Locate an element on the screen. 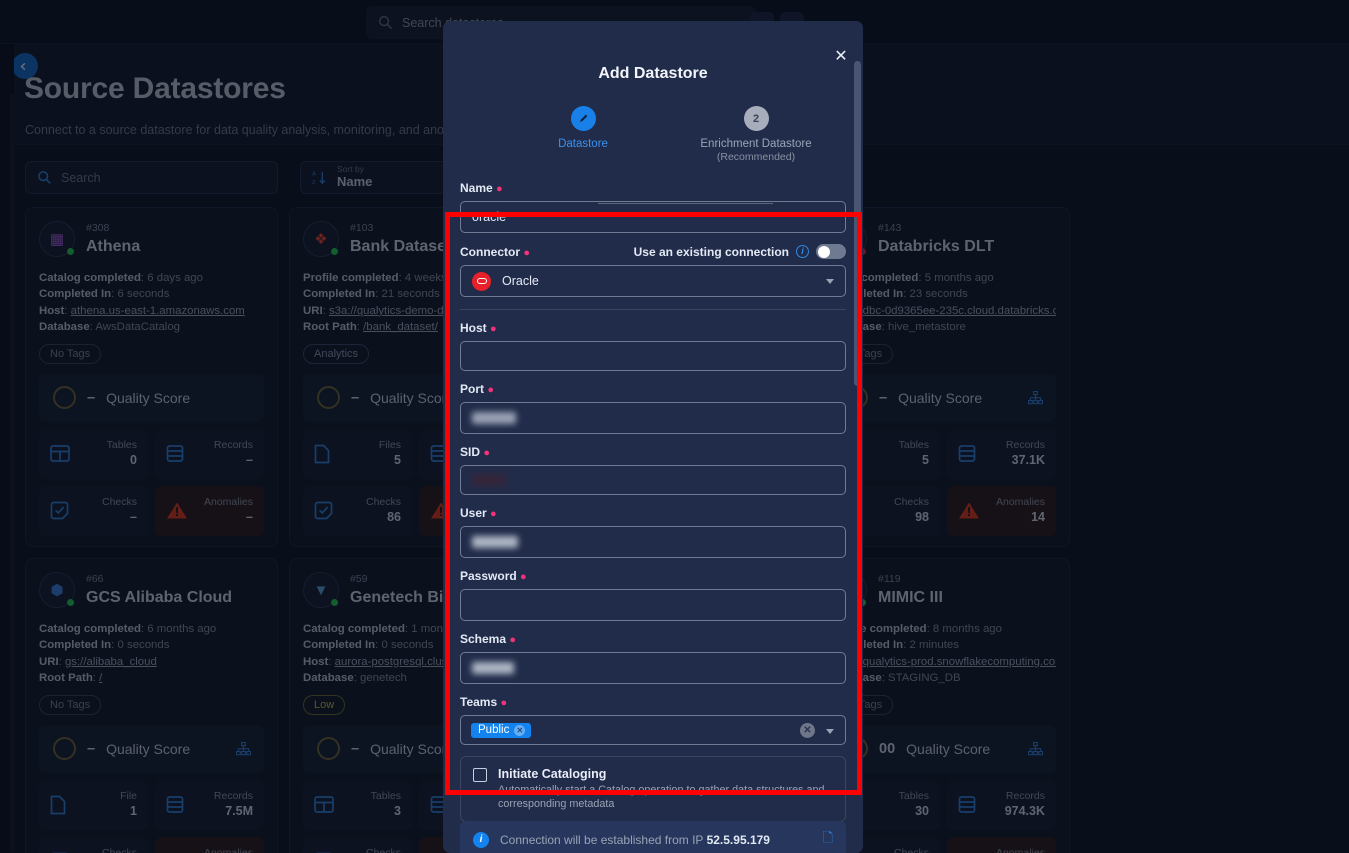 Image resolution: width=1349 pixels, height=853 pixels. field-name: Name ● oracle is located at coordinates (653, 207).